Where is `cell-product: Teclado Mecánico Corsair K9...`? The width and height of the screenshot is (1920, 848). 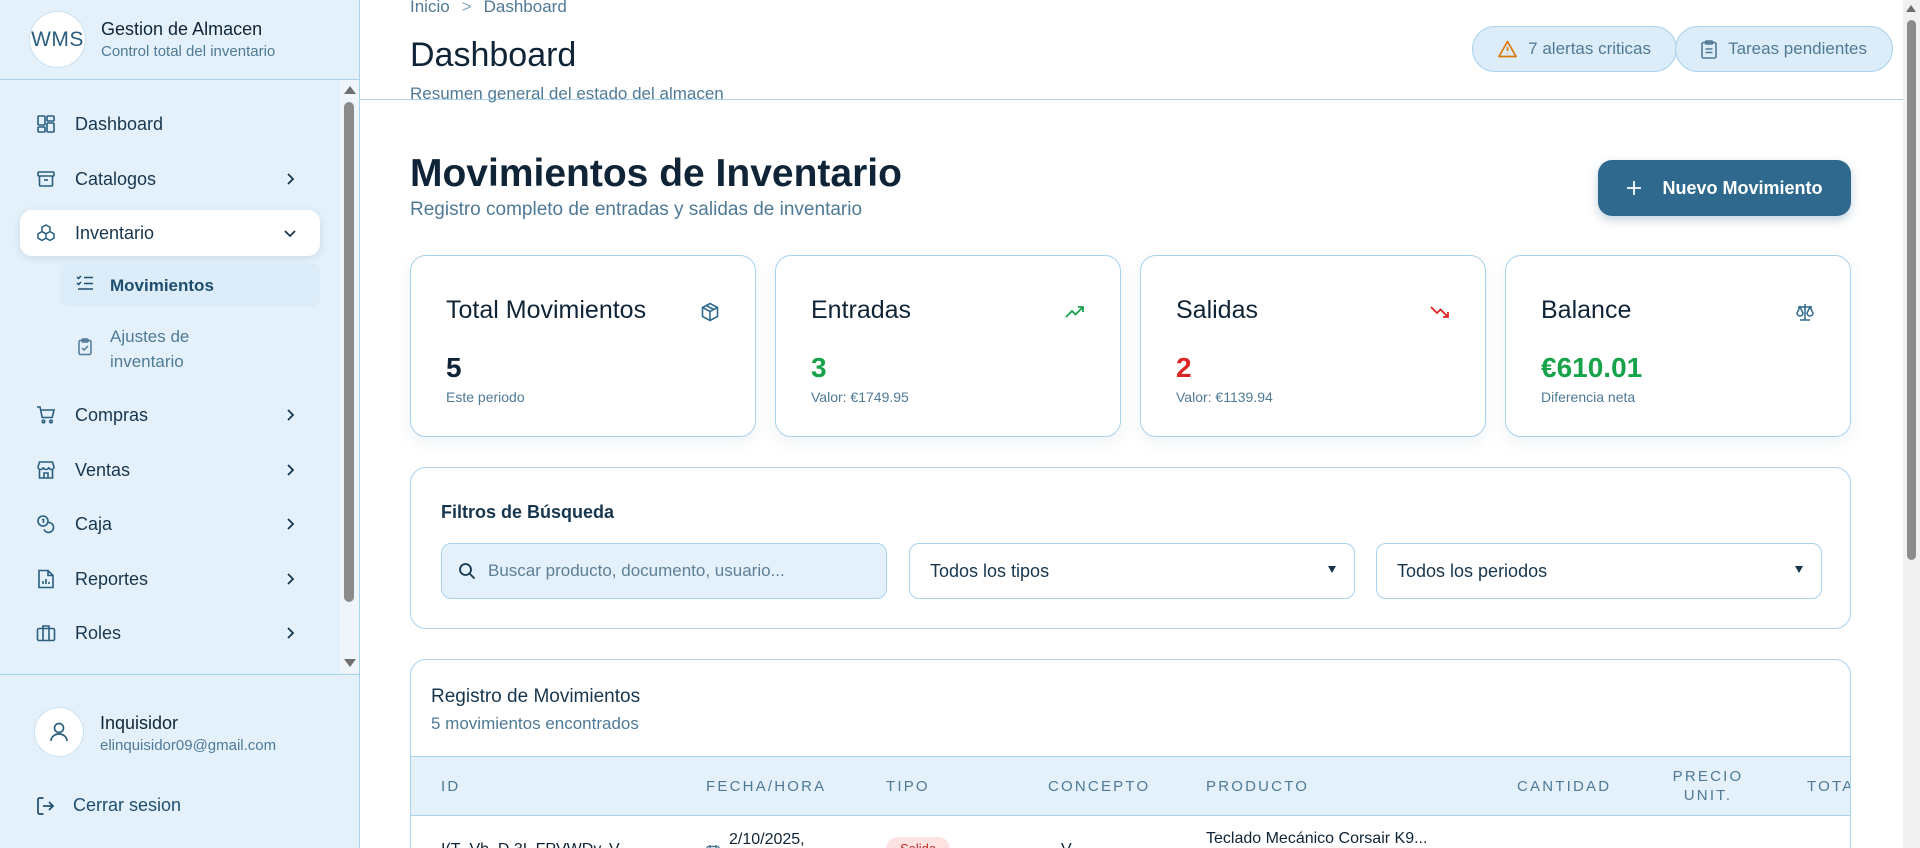 cell-product: Teclado Mecánico Corsair K9... is located at coordinates (1317, 838).